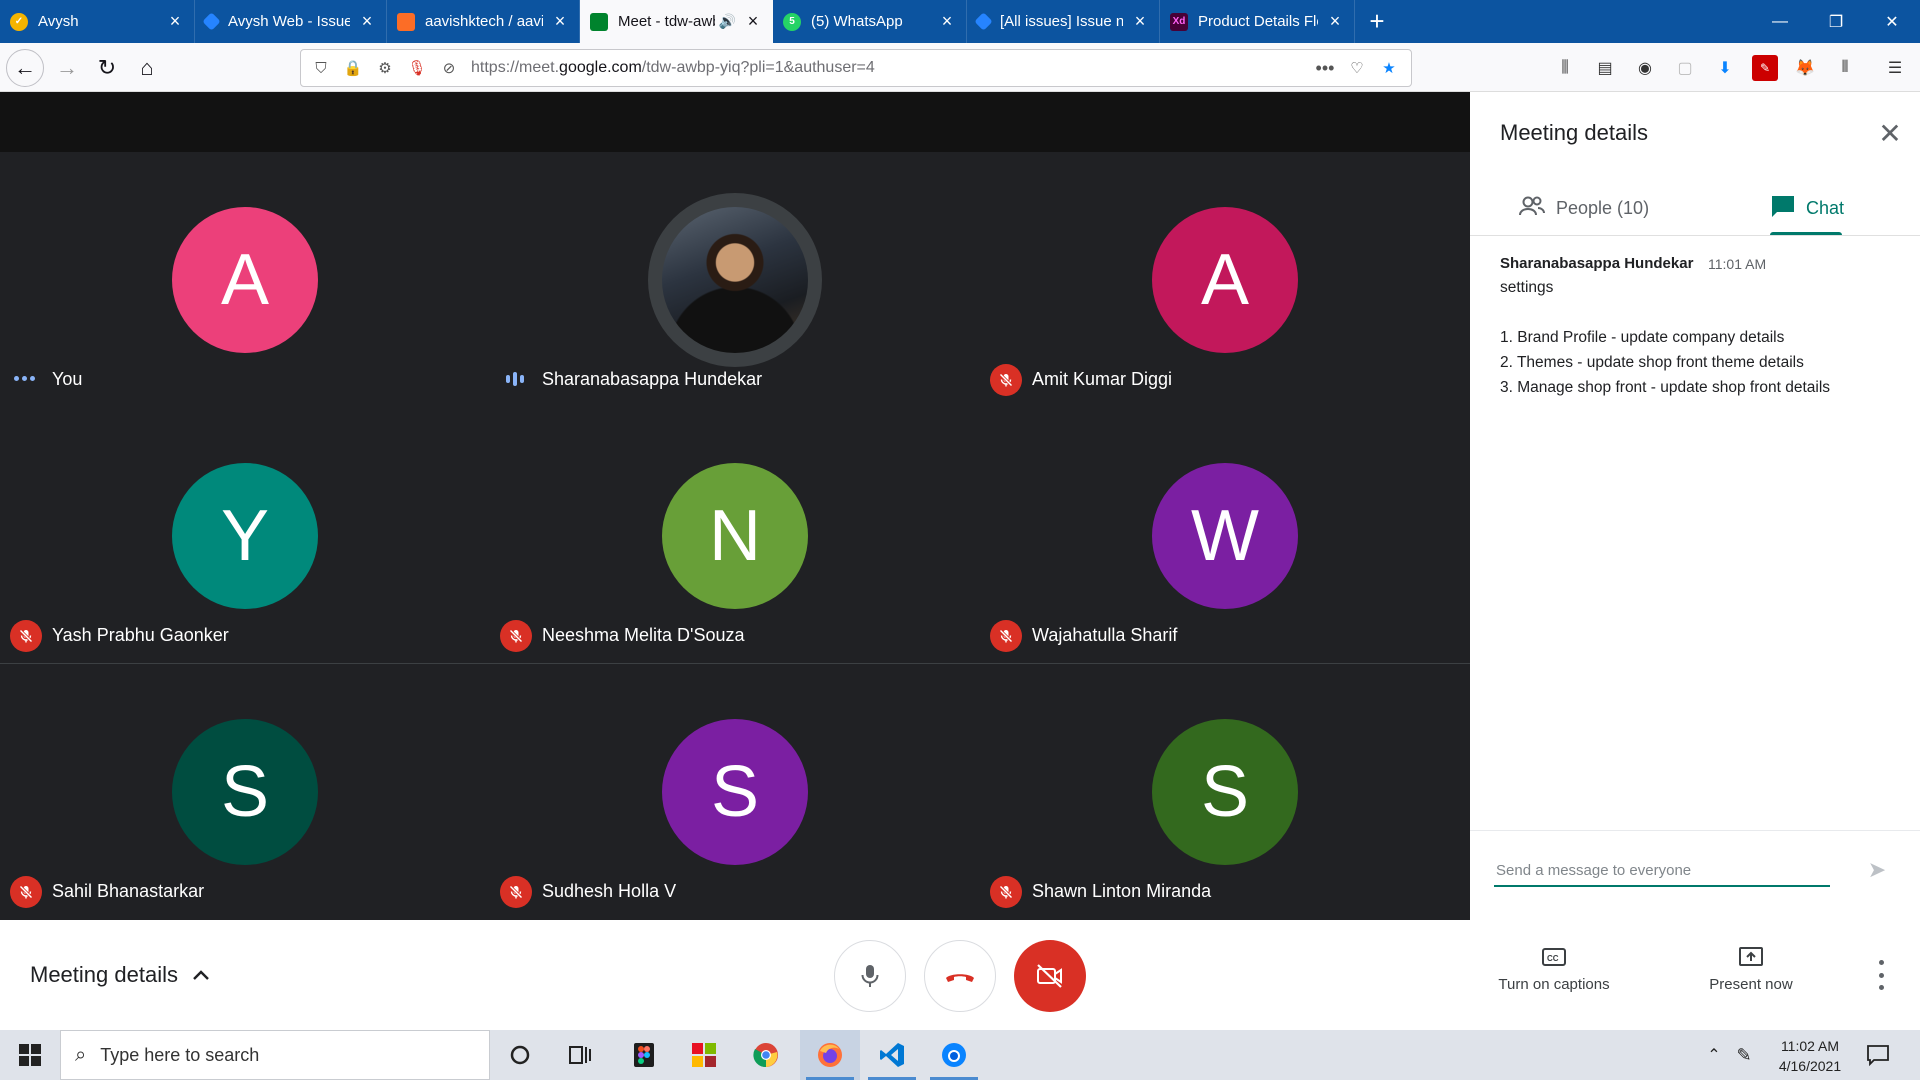 The image size is (1920, 1080). Describe the element at coordinates (766, 1055) in the screenshot. I see `chrome-icon` at that location.